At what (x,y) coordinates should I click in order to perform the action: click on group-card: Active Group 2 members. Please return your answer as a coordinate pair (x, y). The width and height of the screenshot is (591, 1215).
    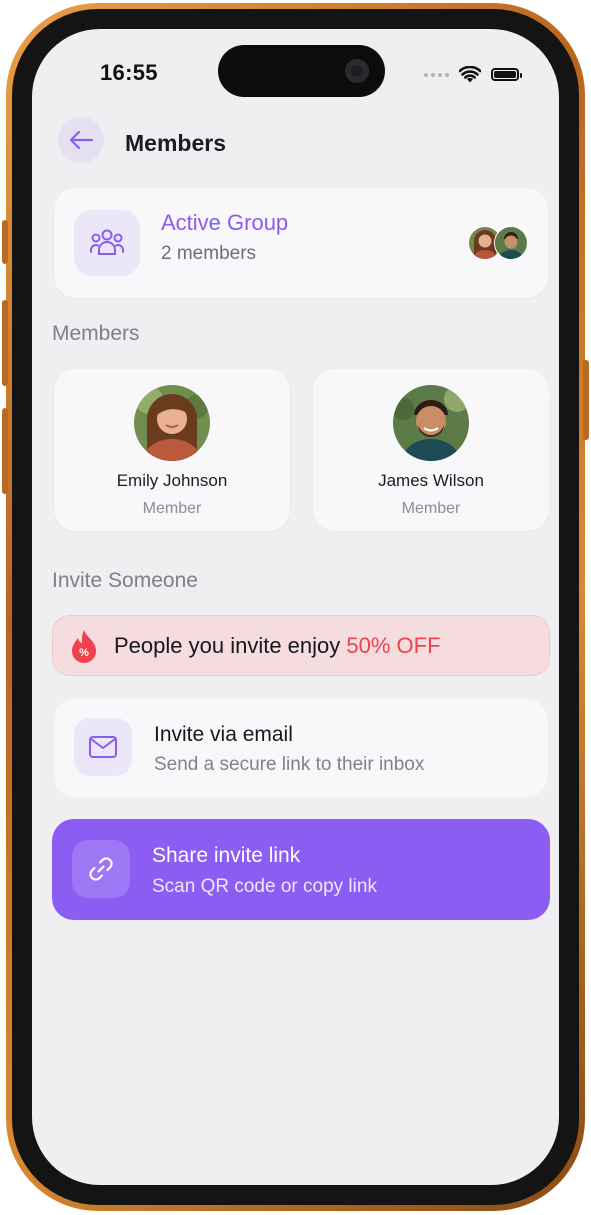
    Looking at the image, I should click on (301, 243).